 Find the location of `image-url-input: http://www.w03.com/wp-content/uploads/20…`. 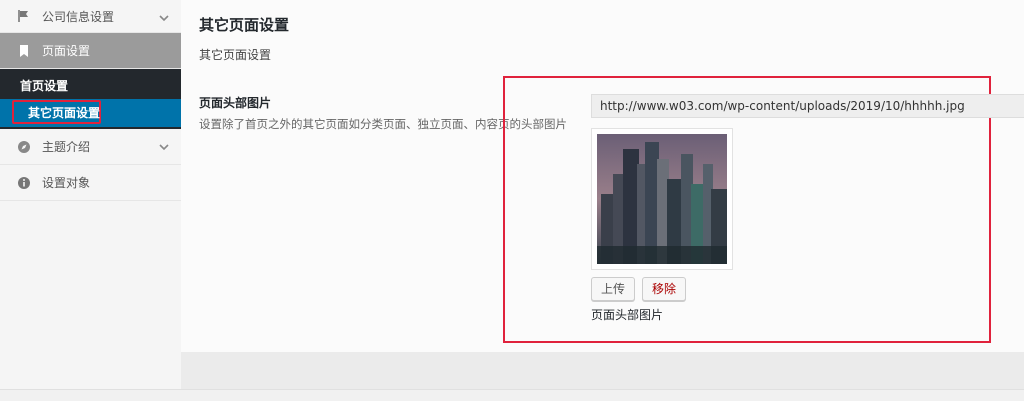

image-url-input: http://www.w03.com/wp-content/uploads/20… is located at coordinates (807, 106).